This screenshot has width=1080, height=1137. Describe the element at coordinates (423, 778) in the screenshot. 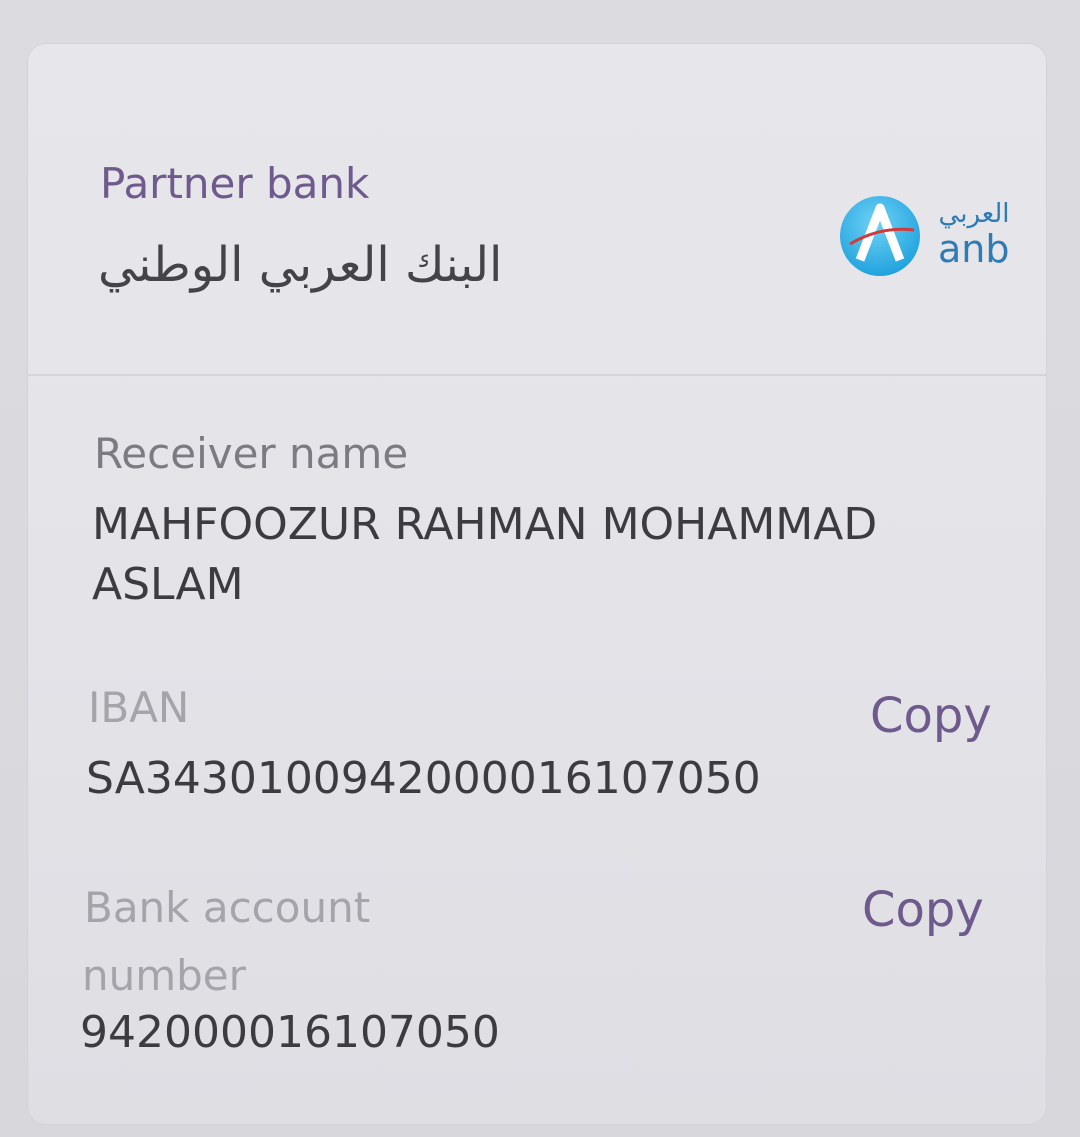

I see `iban-value: SA3430100942000016107050` at that location.